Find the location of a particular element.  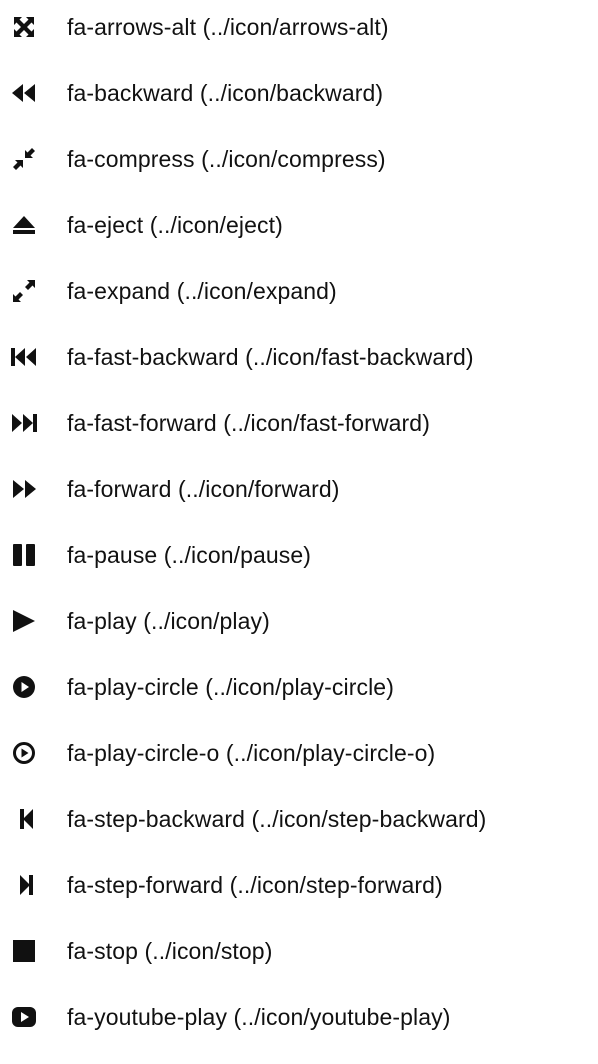

icon-link: fa-play (../icon/play) is located at coordinates (168, 621).